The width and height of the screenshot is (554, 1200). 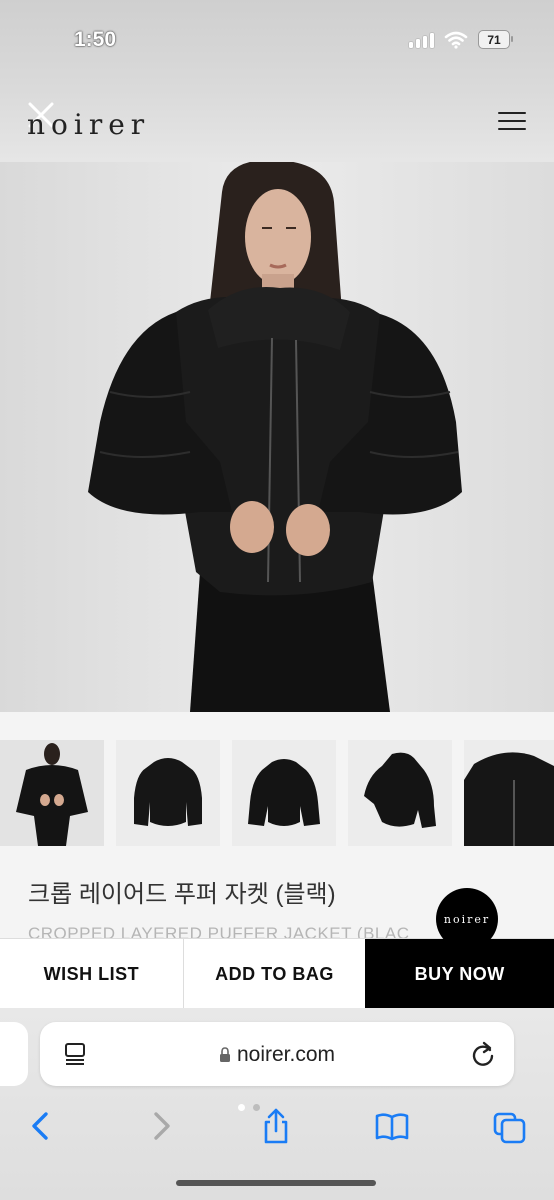 What do you see at coordinates (392, 1126) in the screenshot?
I see `bookmarks-icon` at bounding box center [392, 1126].